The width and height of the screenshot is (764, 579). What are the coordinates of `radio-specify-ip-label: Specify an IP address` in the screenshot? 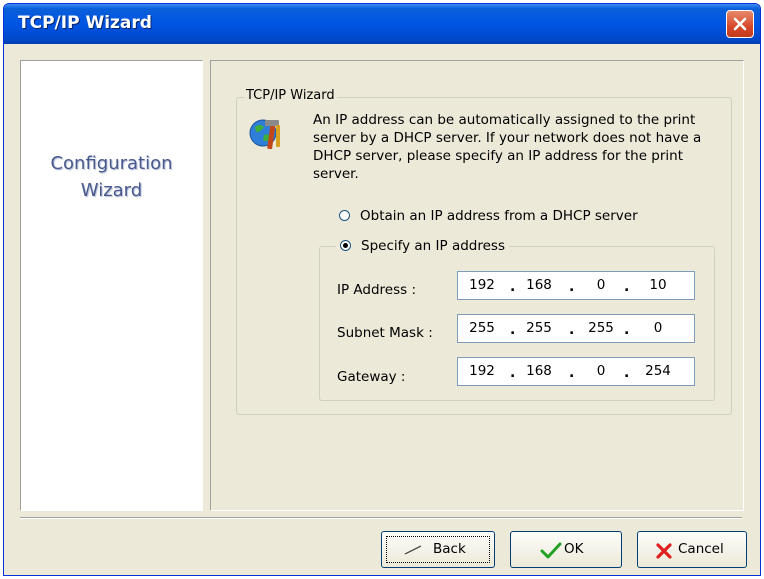 It's located at (433, 246).